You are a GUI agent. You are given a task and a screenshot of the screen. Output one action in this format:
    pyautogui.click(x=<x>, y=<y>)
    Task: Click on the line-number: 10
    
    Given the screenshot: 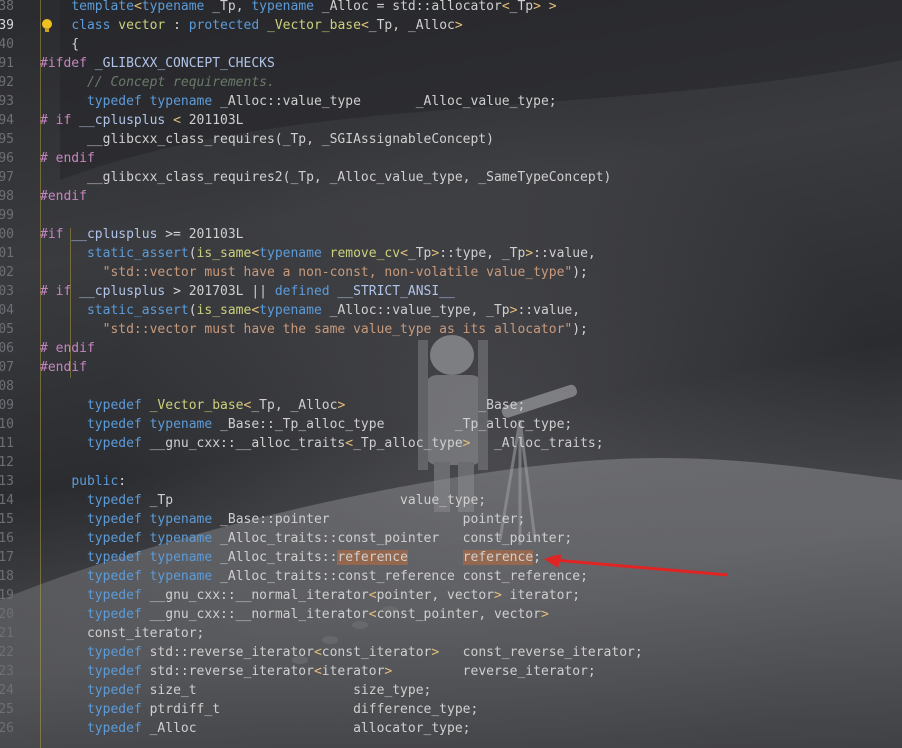 What is the action you would take?
    pyautogui.click(x=7, y=424)
    